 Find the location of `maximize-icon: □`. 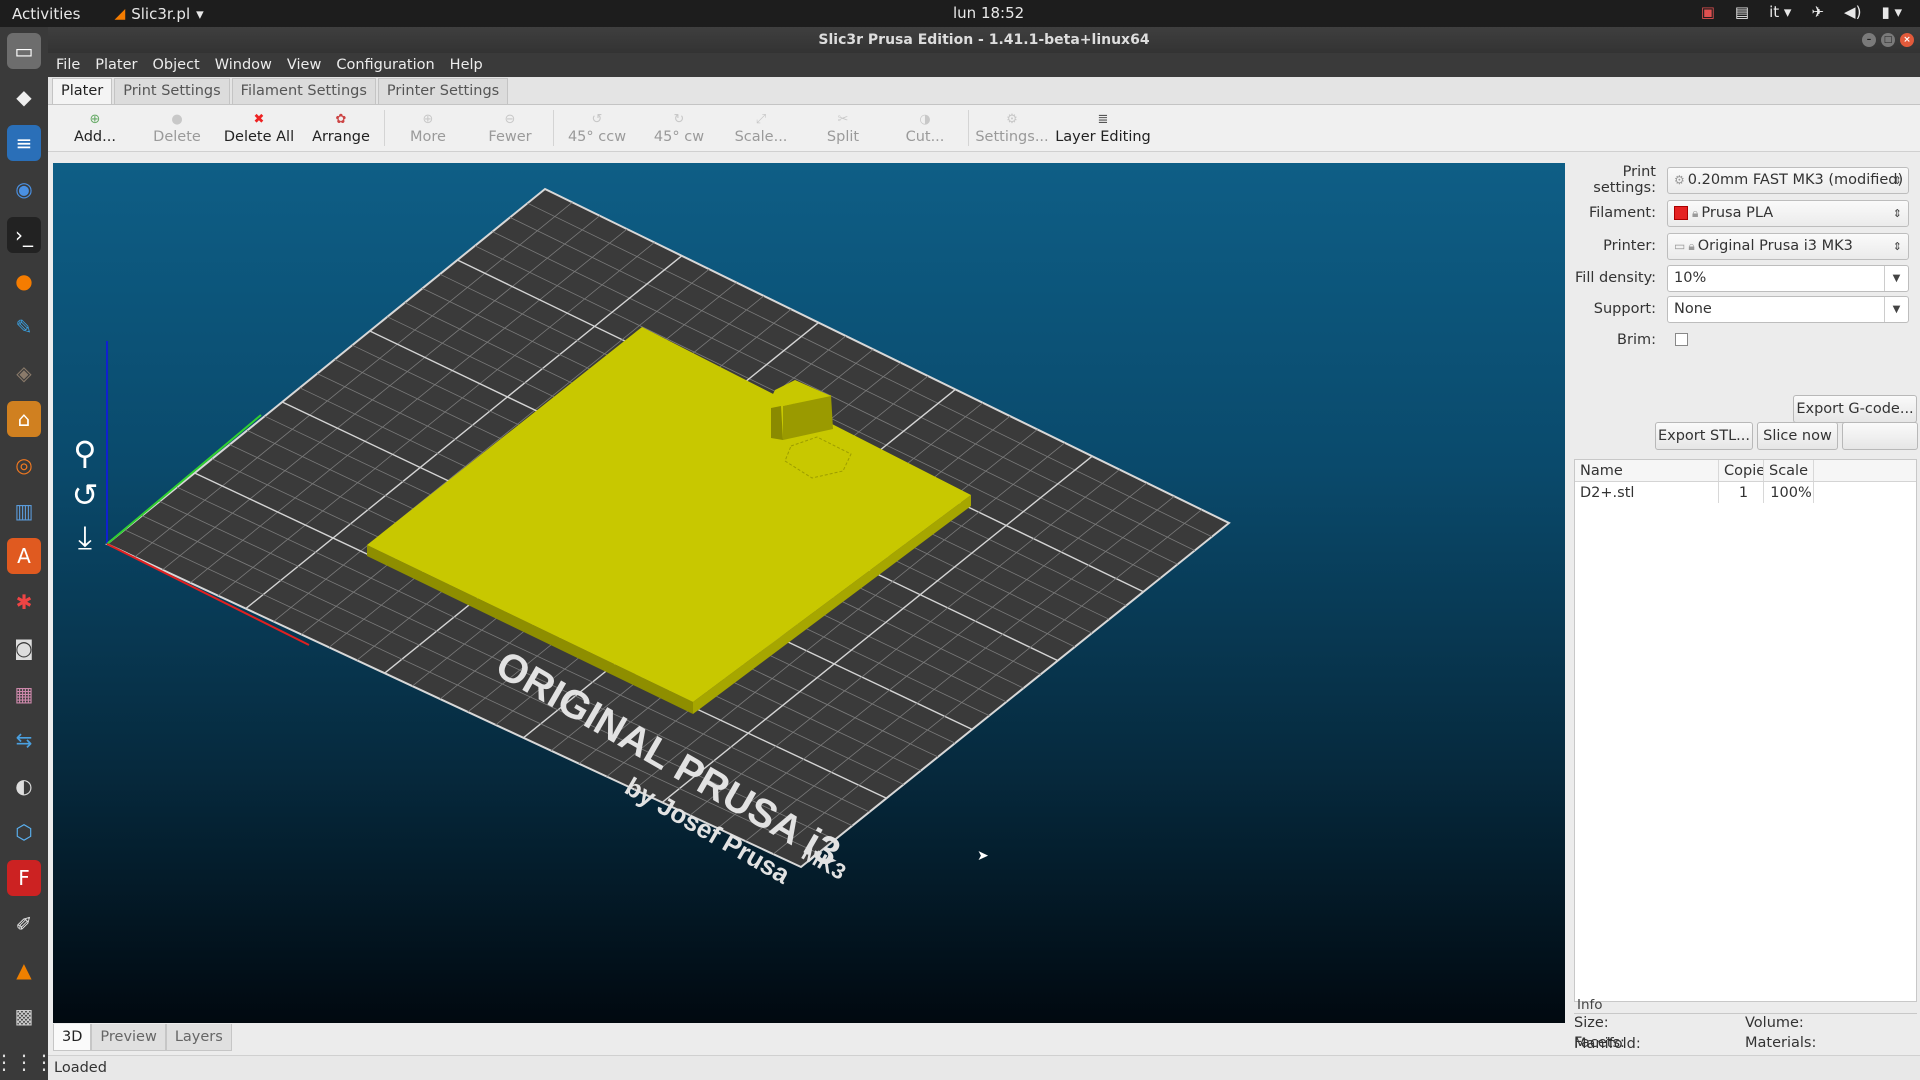

maximize-icon: □ is located at coordinates (1888, 40).